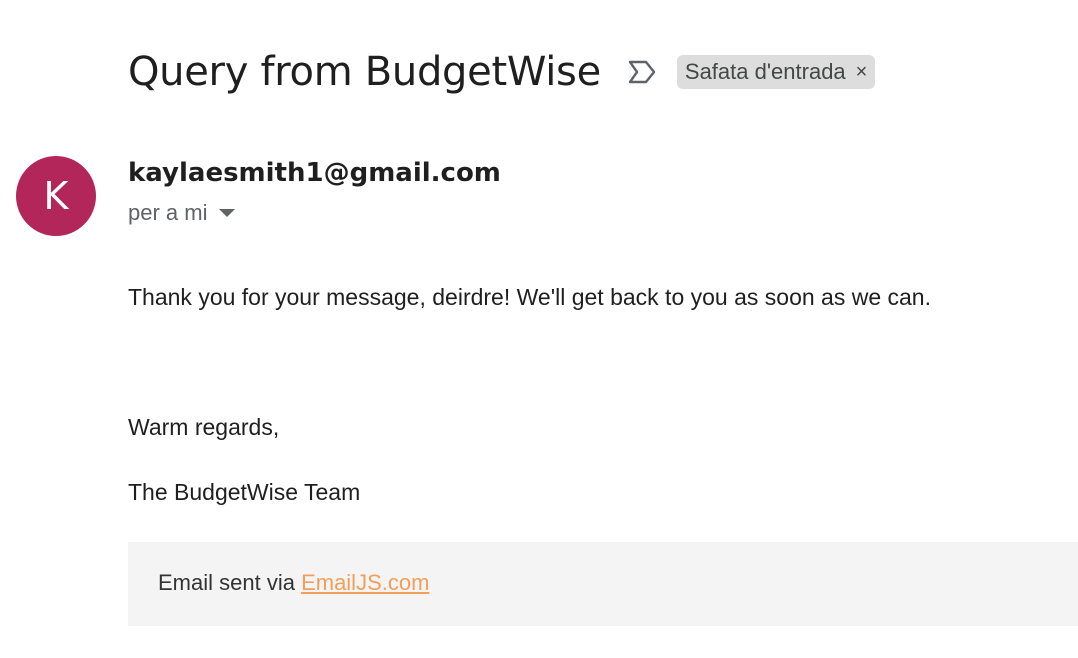 This screenshot has height=658, width=1078. What do you see at coordinates (314, 173) in the screenshot?
I see `sender-email: kaylaesmith1@gmail.com` at bounding box center [314, 173].